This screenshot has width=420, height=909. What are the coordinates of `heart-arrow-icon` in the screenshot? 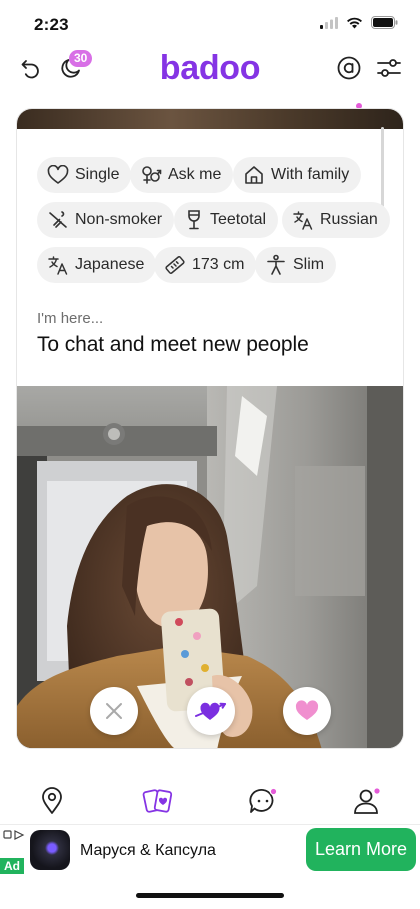 It's located at (210, 711).